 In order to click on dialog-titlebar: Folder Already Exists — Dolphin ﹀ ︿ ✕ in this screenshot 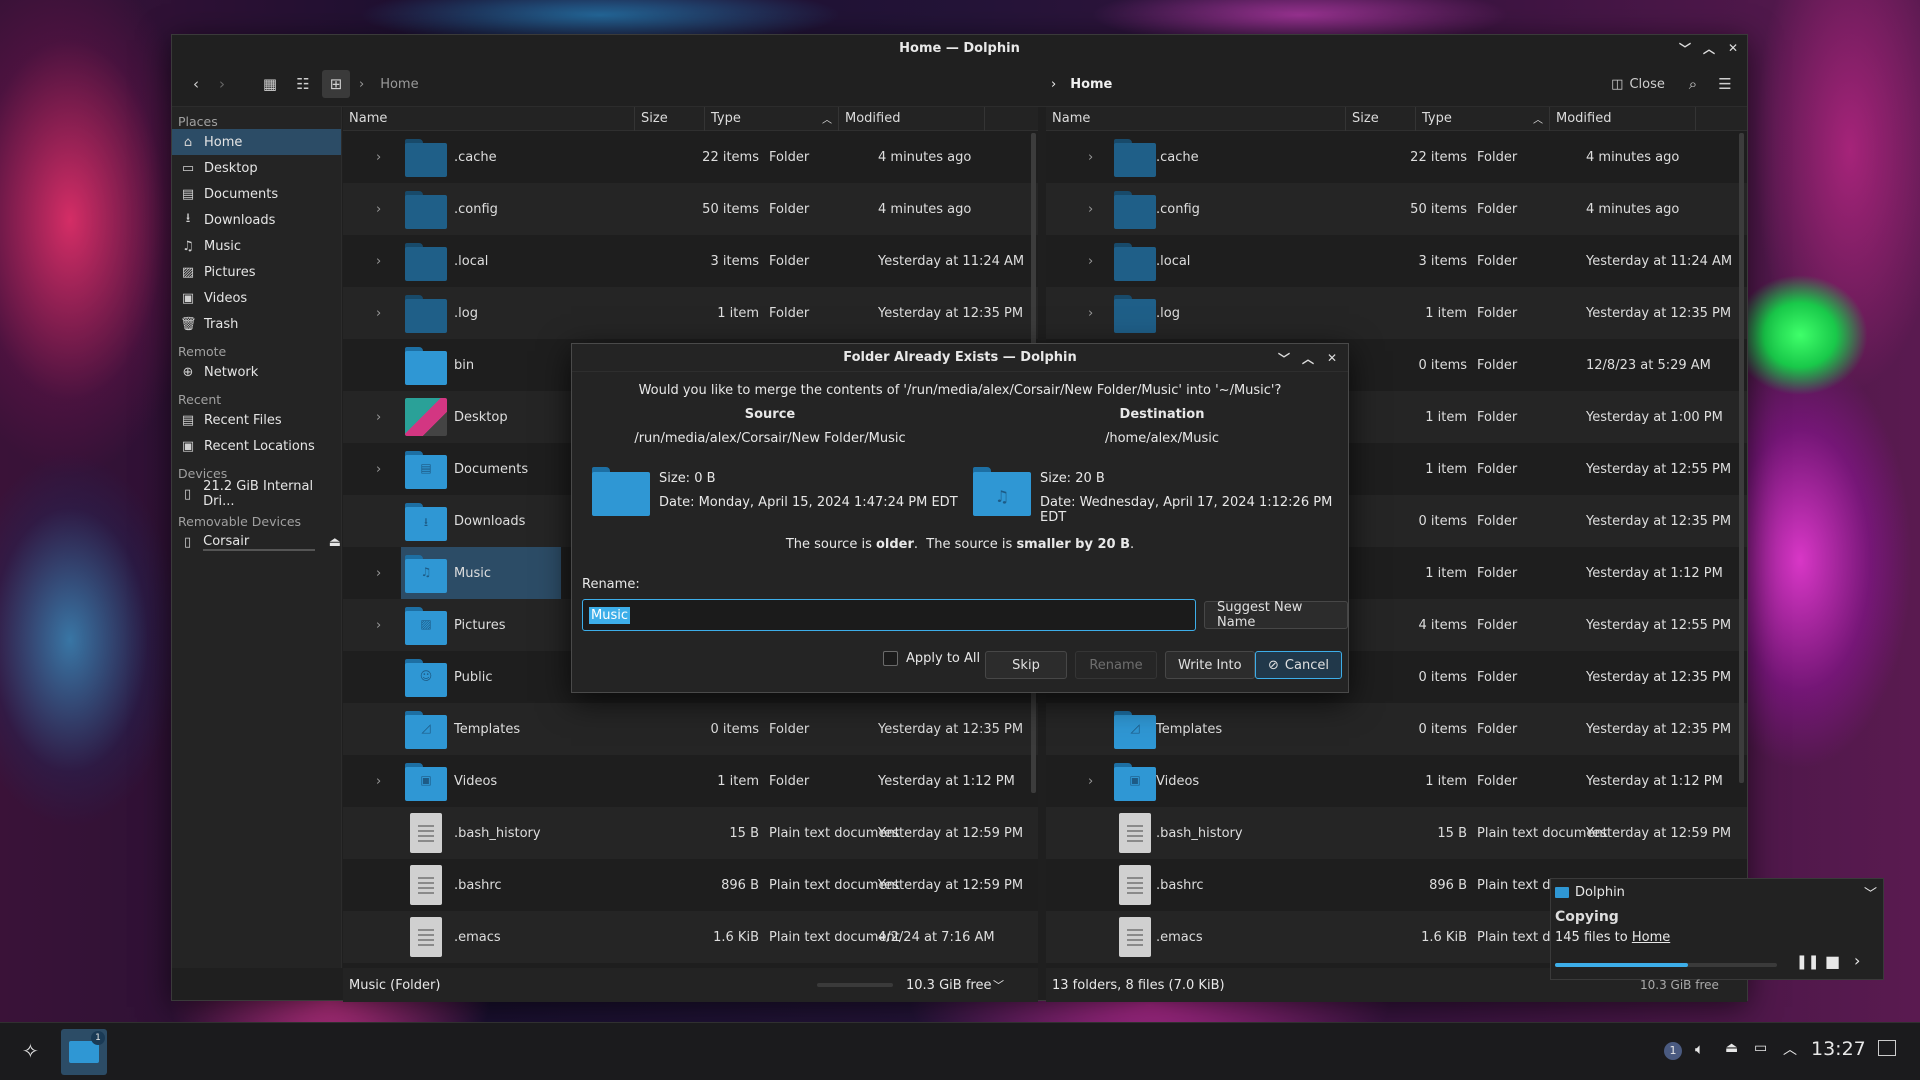, I will do `click(960, 358)`.